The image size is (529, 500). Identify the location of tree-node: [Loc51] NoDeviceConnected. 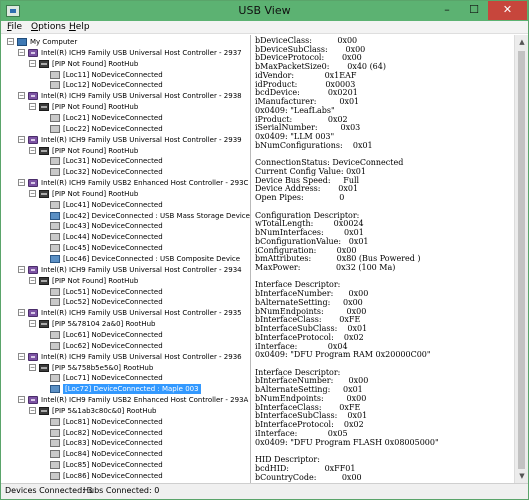
(126, 292).